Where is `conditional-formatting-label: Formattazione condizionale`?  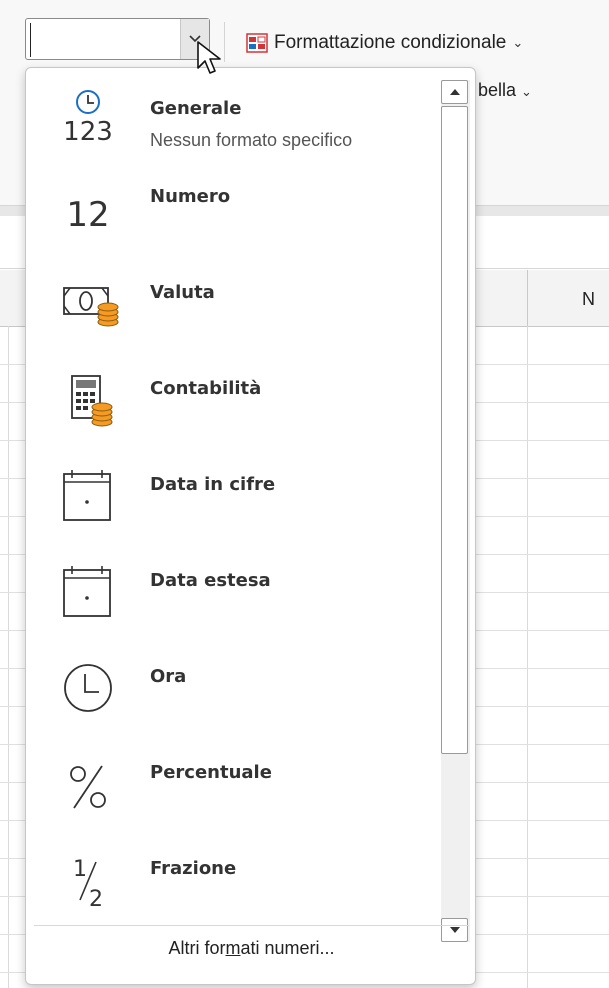
conditional-formatting-label: Formattazione condizionale is located at coordinates (390, 42).